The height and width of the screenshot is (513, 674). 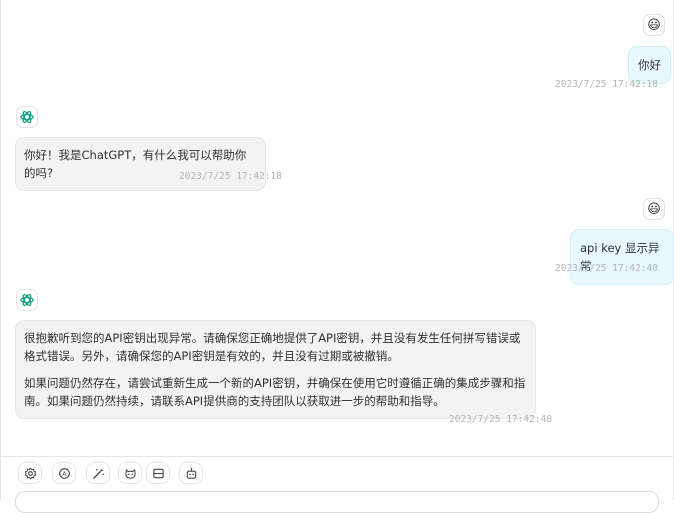 I want to click on prompt-button, so click(x=98, y=473).